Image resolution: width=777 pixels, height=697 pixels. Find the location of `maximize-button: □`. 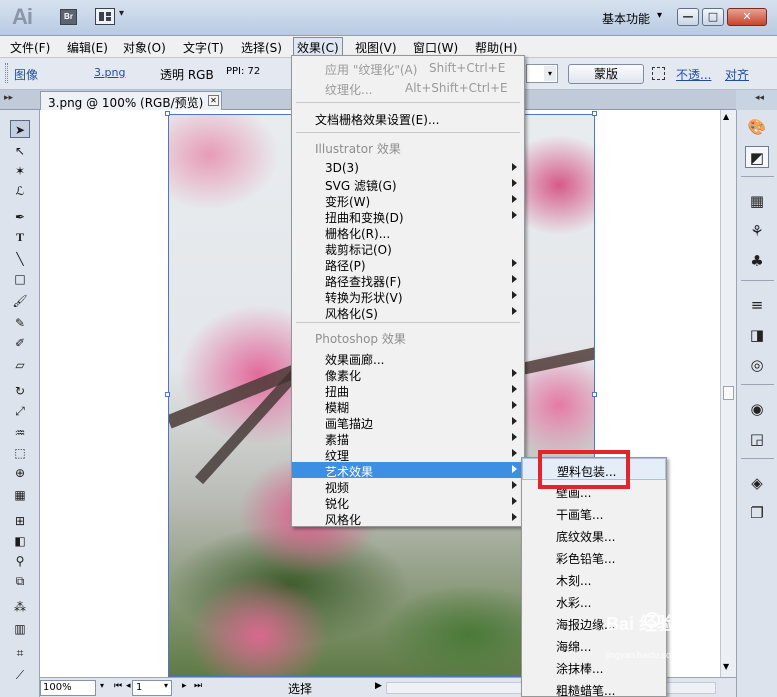

maximize-button: □ is located at coordinates (713, 17).